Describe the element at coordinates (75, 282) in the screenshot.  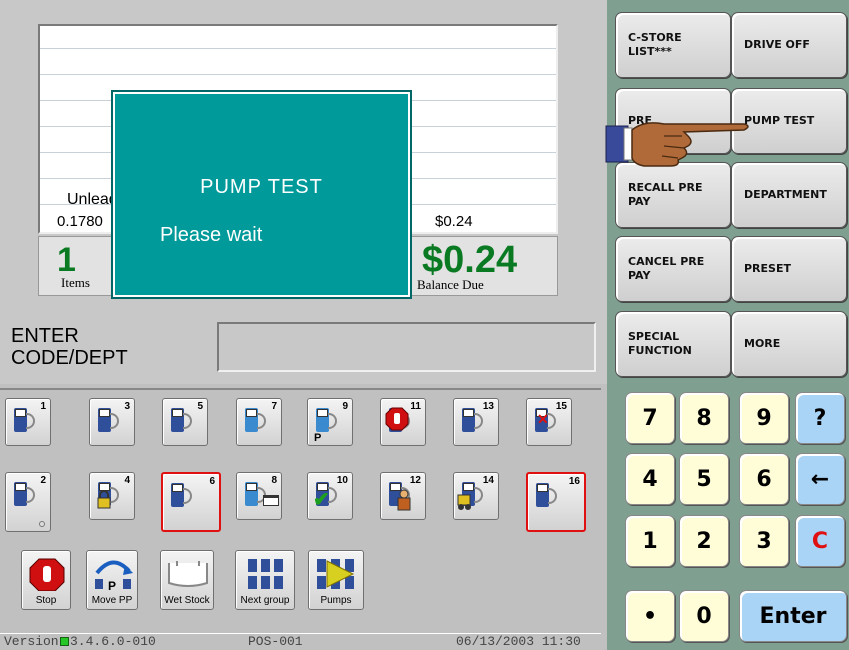
I see `items-label: Items` at that location.